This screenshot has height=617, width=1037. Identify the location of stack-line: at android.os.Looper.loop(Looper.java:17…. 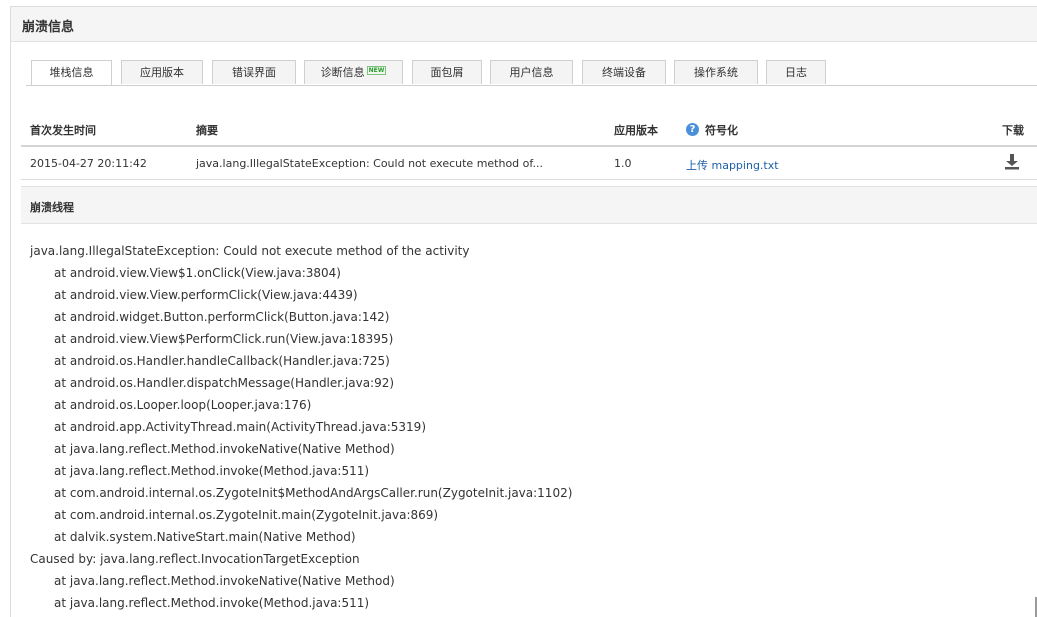
(183, 405).